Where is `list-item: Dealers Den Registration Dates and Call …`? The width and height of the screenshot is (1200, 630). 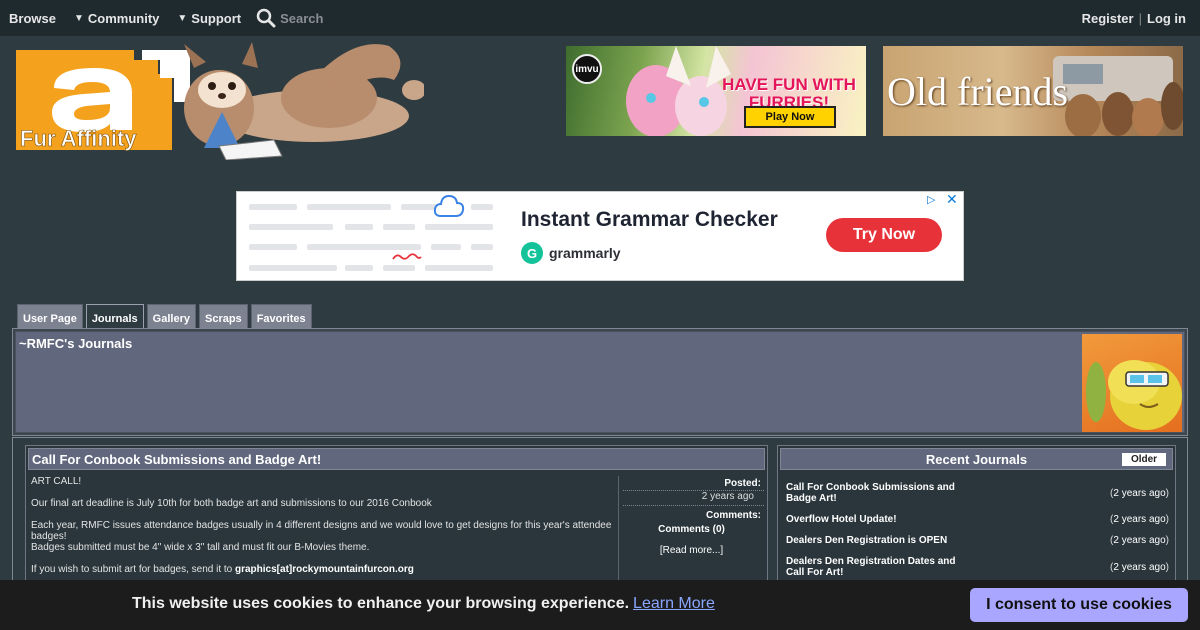 list-item: Dealers Den Registration Dates and Call … is located at coordinates (977, 567).